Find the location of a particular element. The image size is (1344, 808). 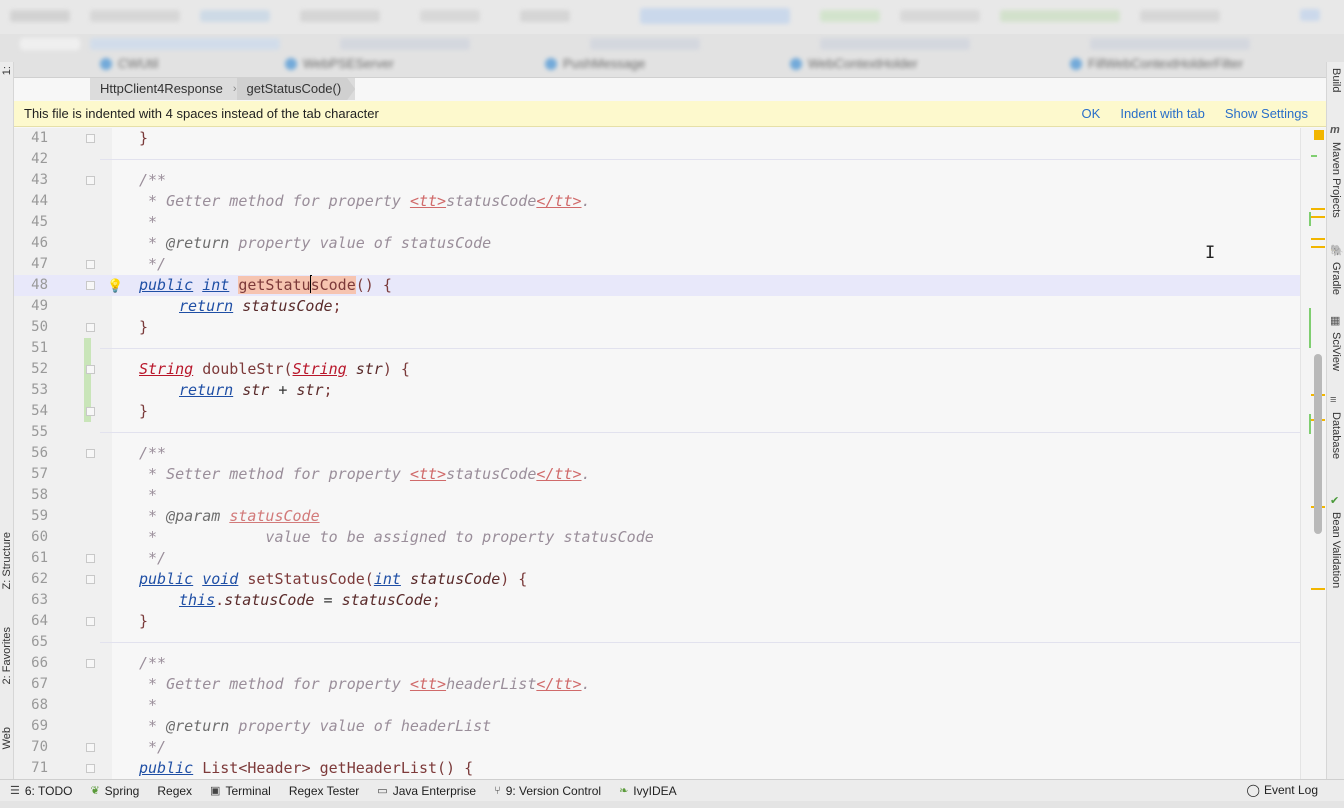

favorites-tool-tab: 2: Favorites is located at coordinates (7, 655).